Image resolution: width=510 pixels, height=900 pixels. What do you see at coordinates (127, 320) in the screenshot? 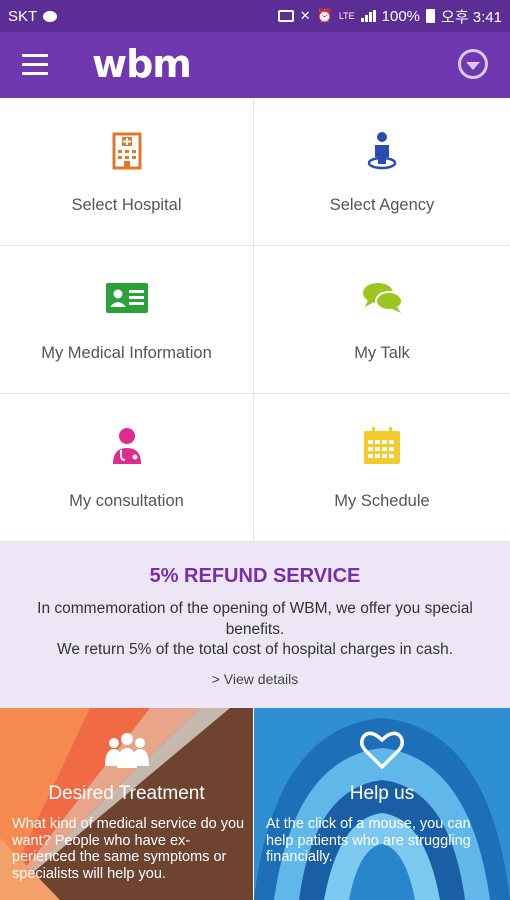
I see `my-medical-information-button: My Medical Information` at bounding box center [127, 320].